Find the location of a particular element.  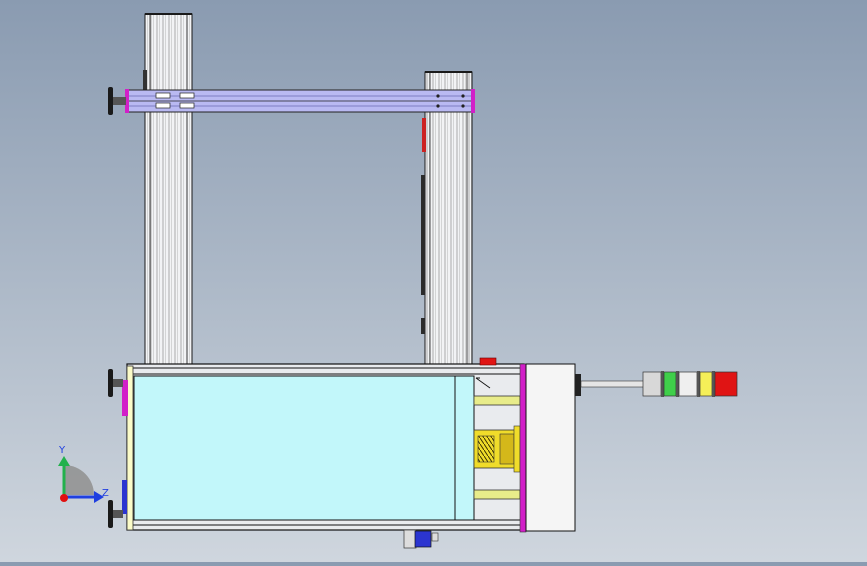

right-magenta-plate is located at coordinates (523, 448).